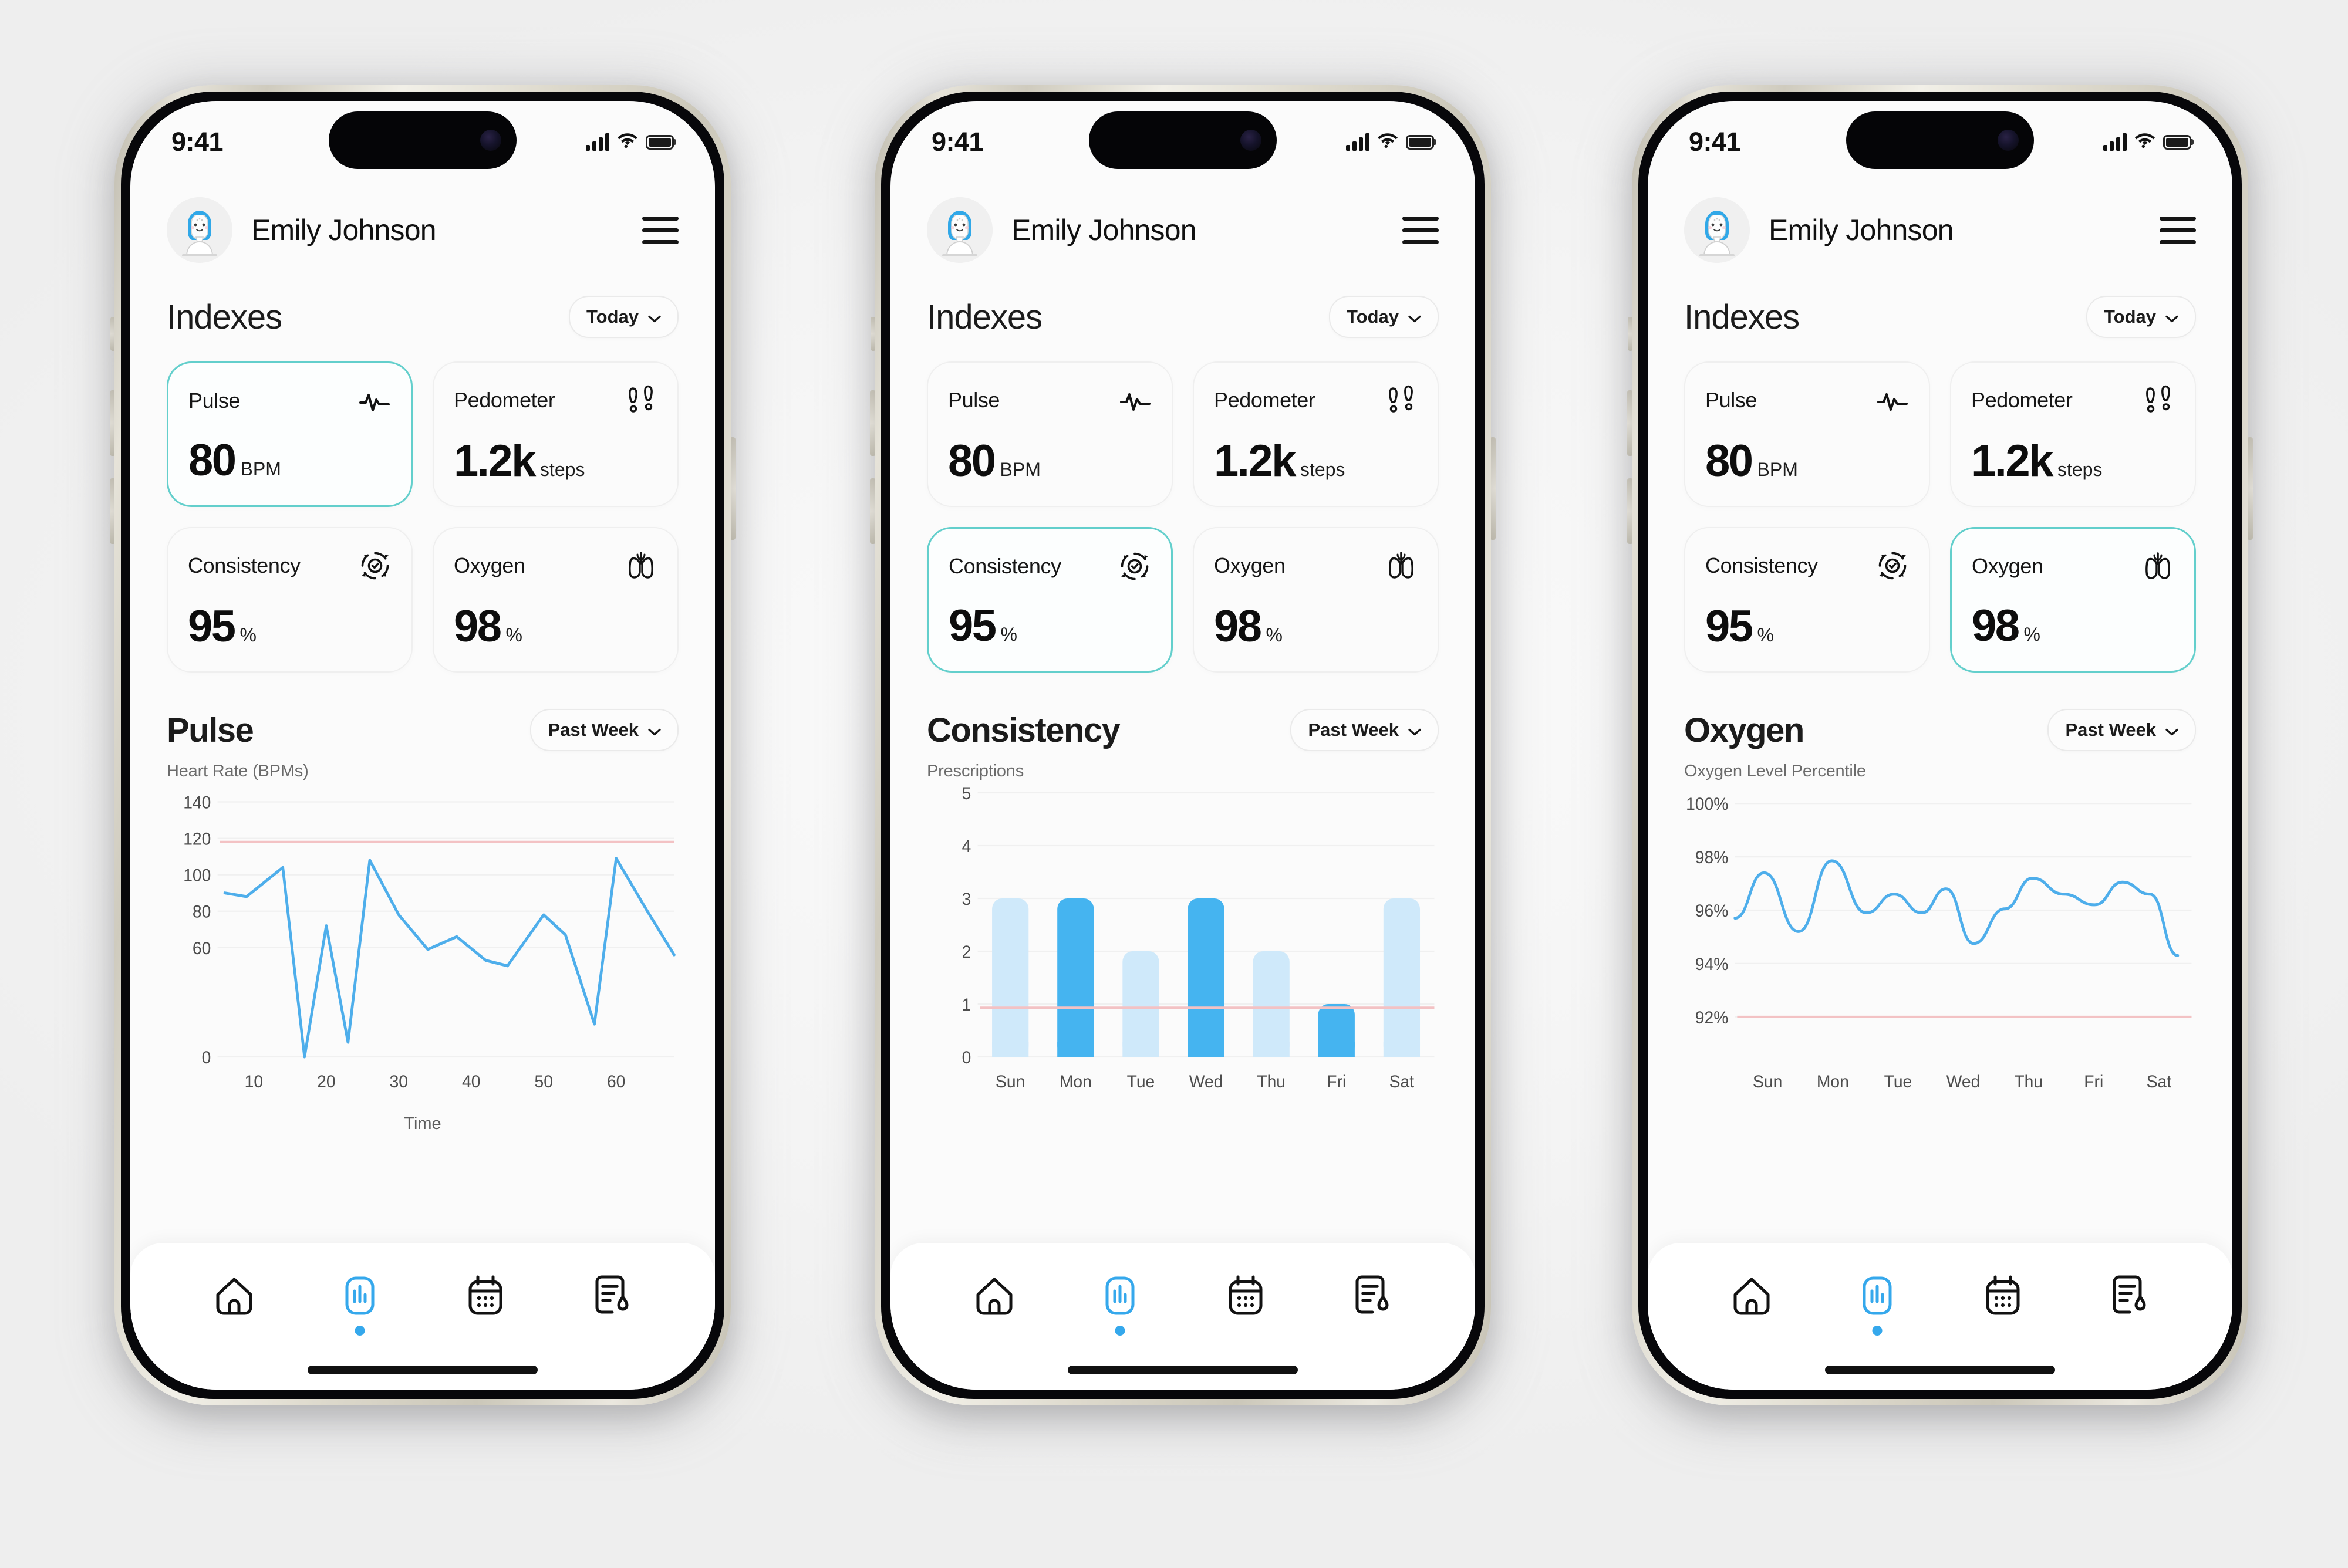 The image size is (2348, 1568). Describe the element at coordinates (2073, 626) in the screenshot. I see `index-card-value-row: 98 %` at that location.